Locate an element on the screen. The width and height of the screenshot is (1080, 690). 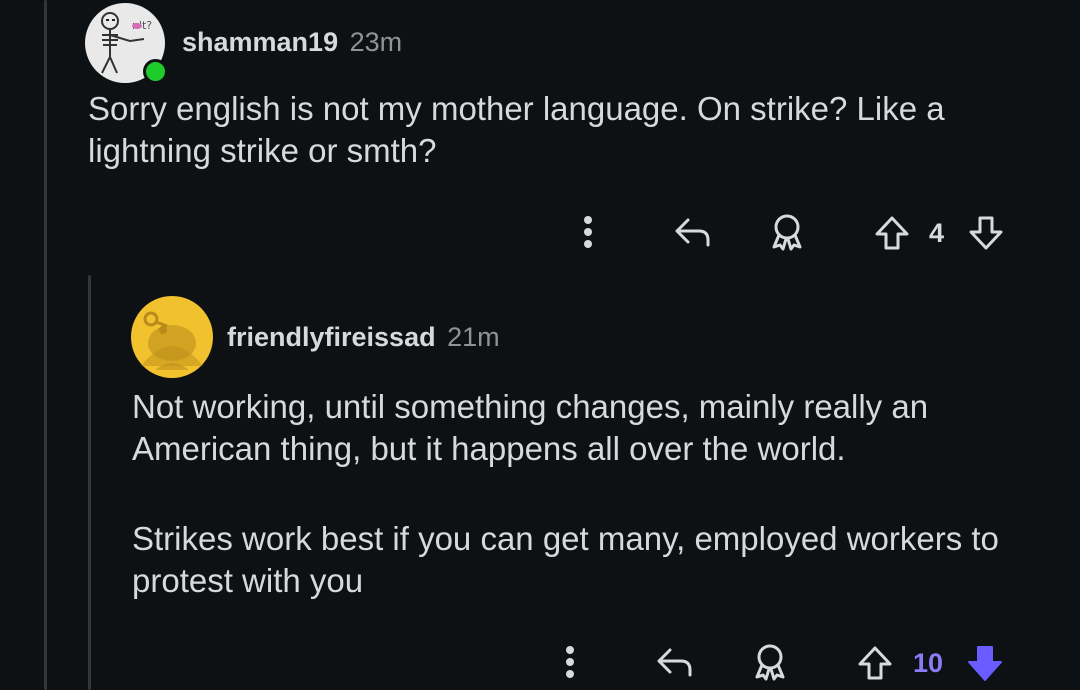
score: 4 is located at coordinates (937, 233).